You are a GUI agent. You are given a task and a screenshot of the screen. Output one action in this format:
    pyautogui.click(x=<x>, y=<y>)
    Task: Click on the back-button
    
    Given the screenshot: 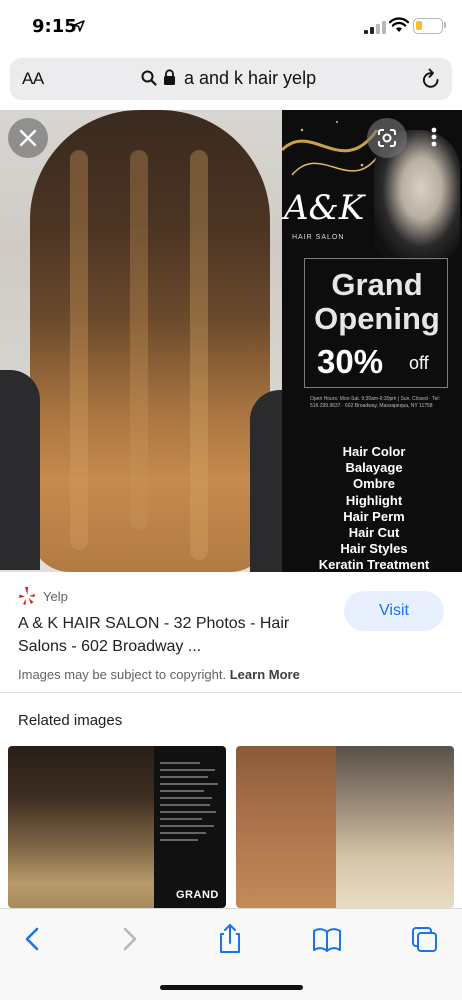 What is the action you would take?
    pyautogui.click(x=32, y=939)
    